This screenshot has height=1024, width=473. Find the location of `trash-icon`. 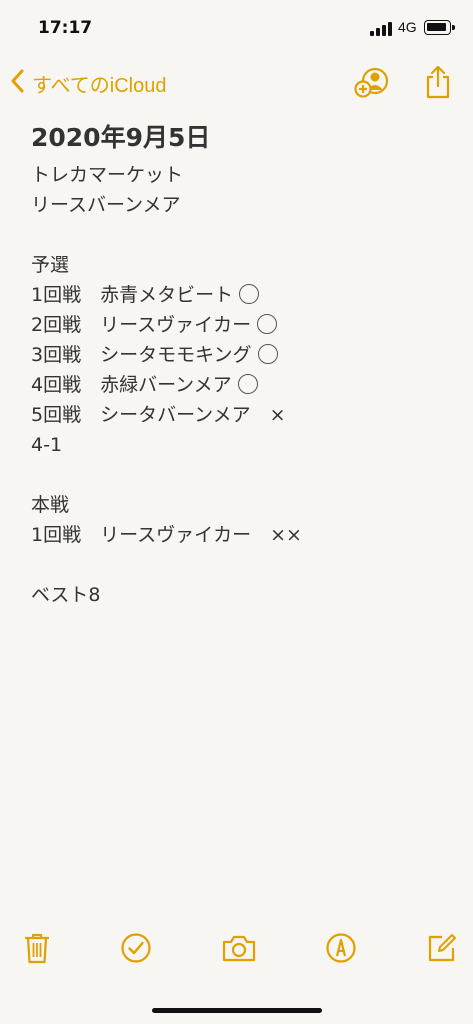

trash-icon is located at coordinates (37, 950).